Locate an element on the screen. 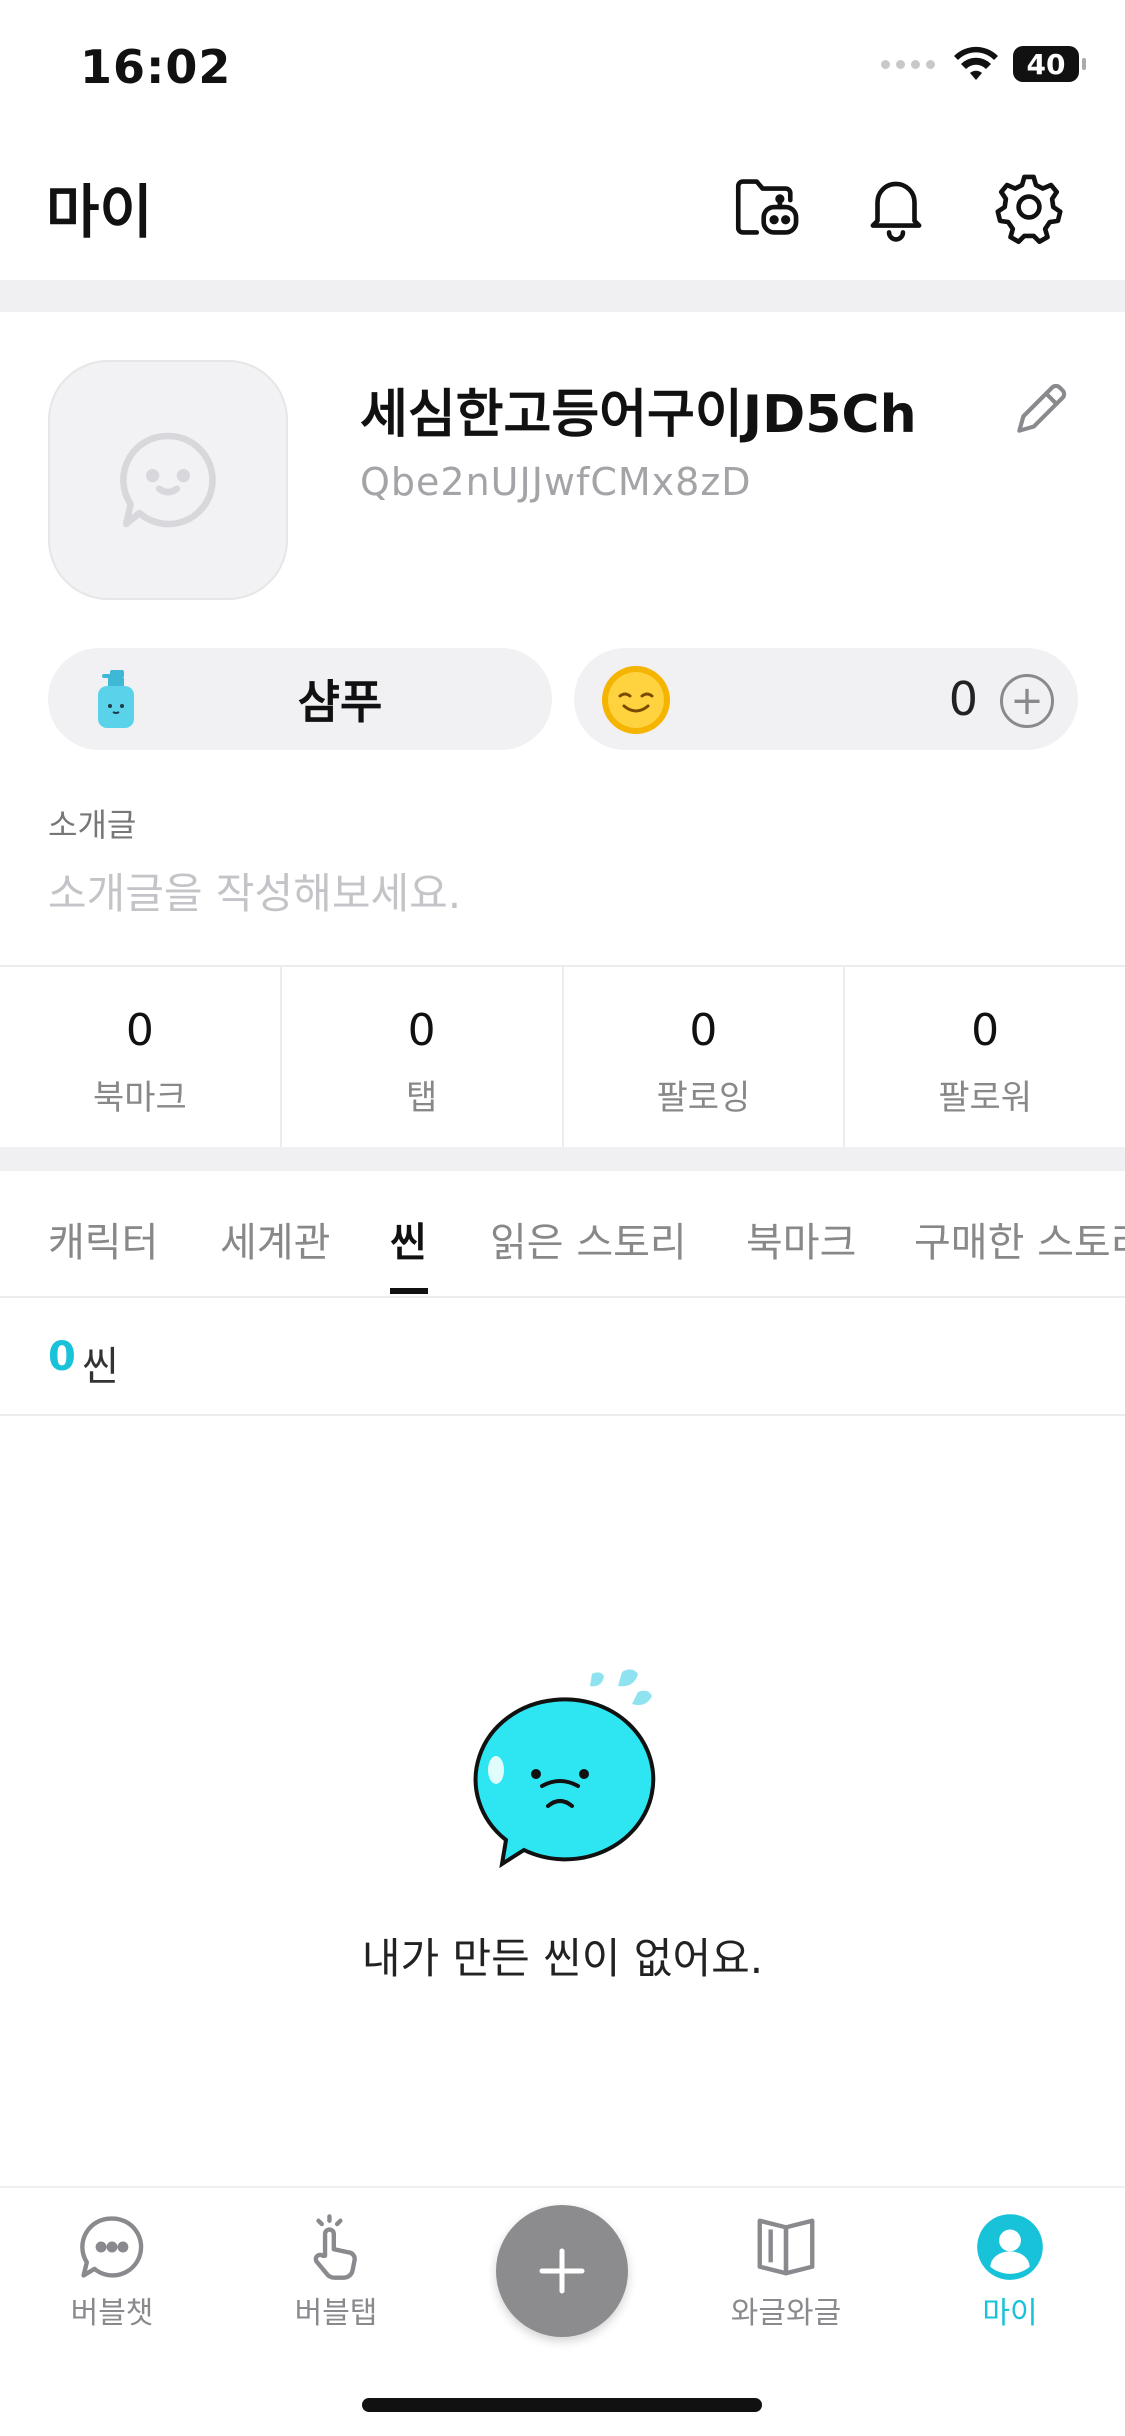 The height and width of the screenshot is (2436, 1125). avatar is located at coordinates (168, 480).